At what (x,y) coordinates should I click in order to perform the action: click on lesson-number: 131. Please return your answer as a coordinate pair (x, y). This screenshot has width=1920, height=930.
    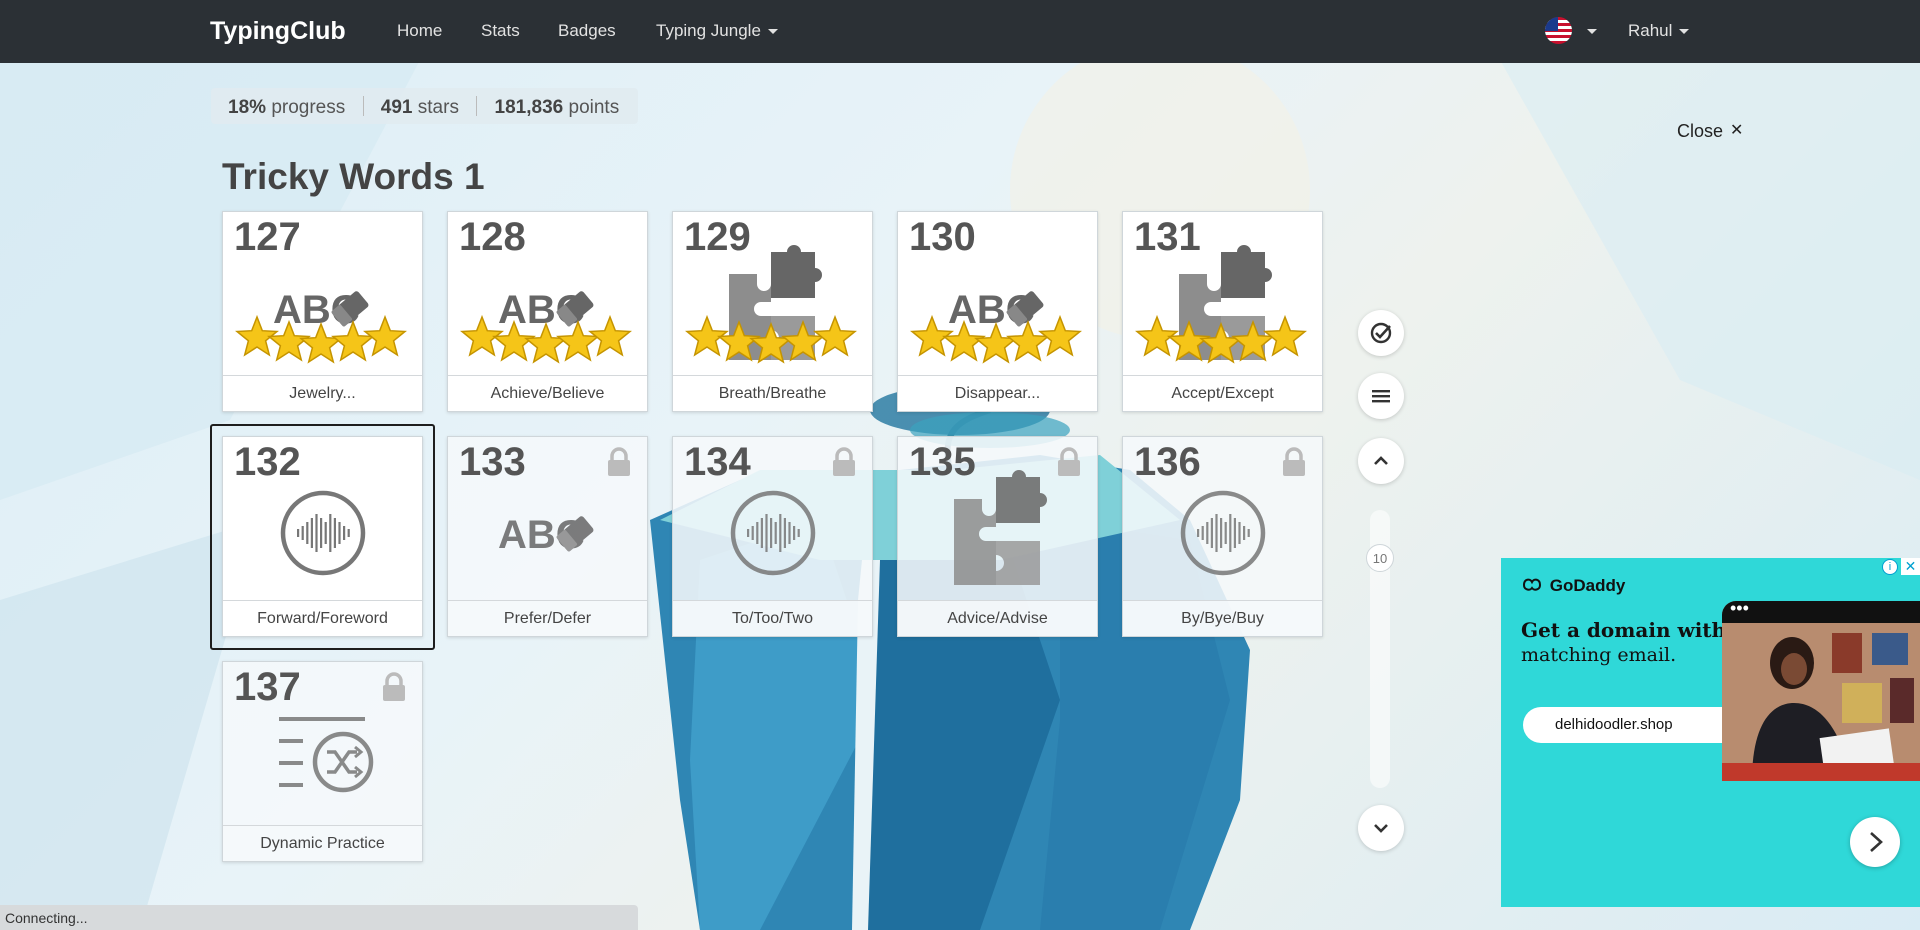
    Looking at the image, I should click on (1167, 237).